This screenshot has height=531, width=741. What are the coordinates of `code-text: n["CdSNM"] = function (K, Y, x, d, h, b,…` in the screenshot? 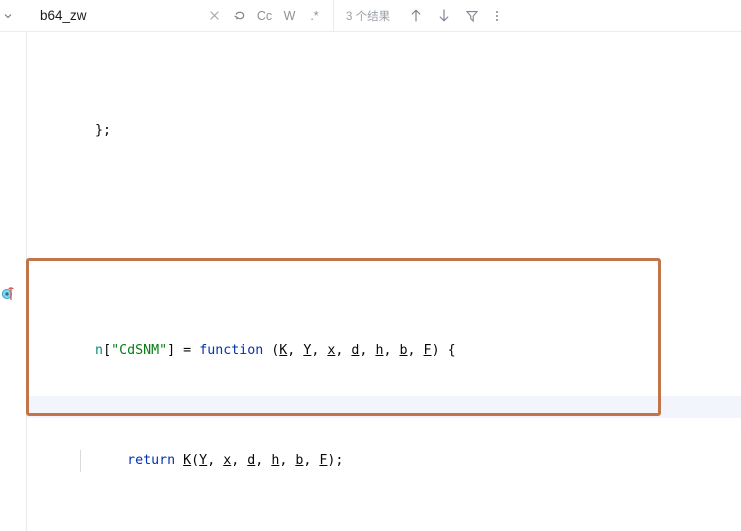 It's located at (275, 350).